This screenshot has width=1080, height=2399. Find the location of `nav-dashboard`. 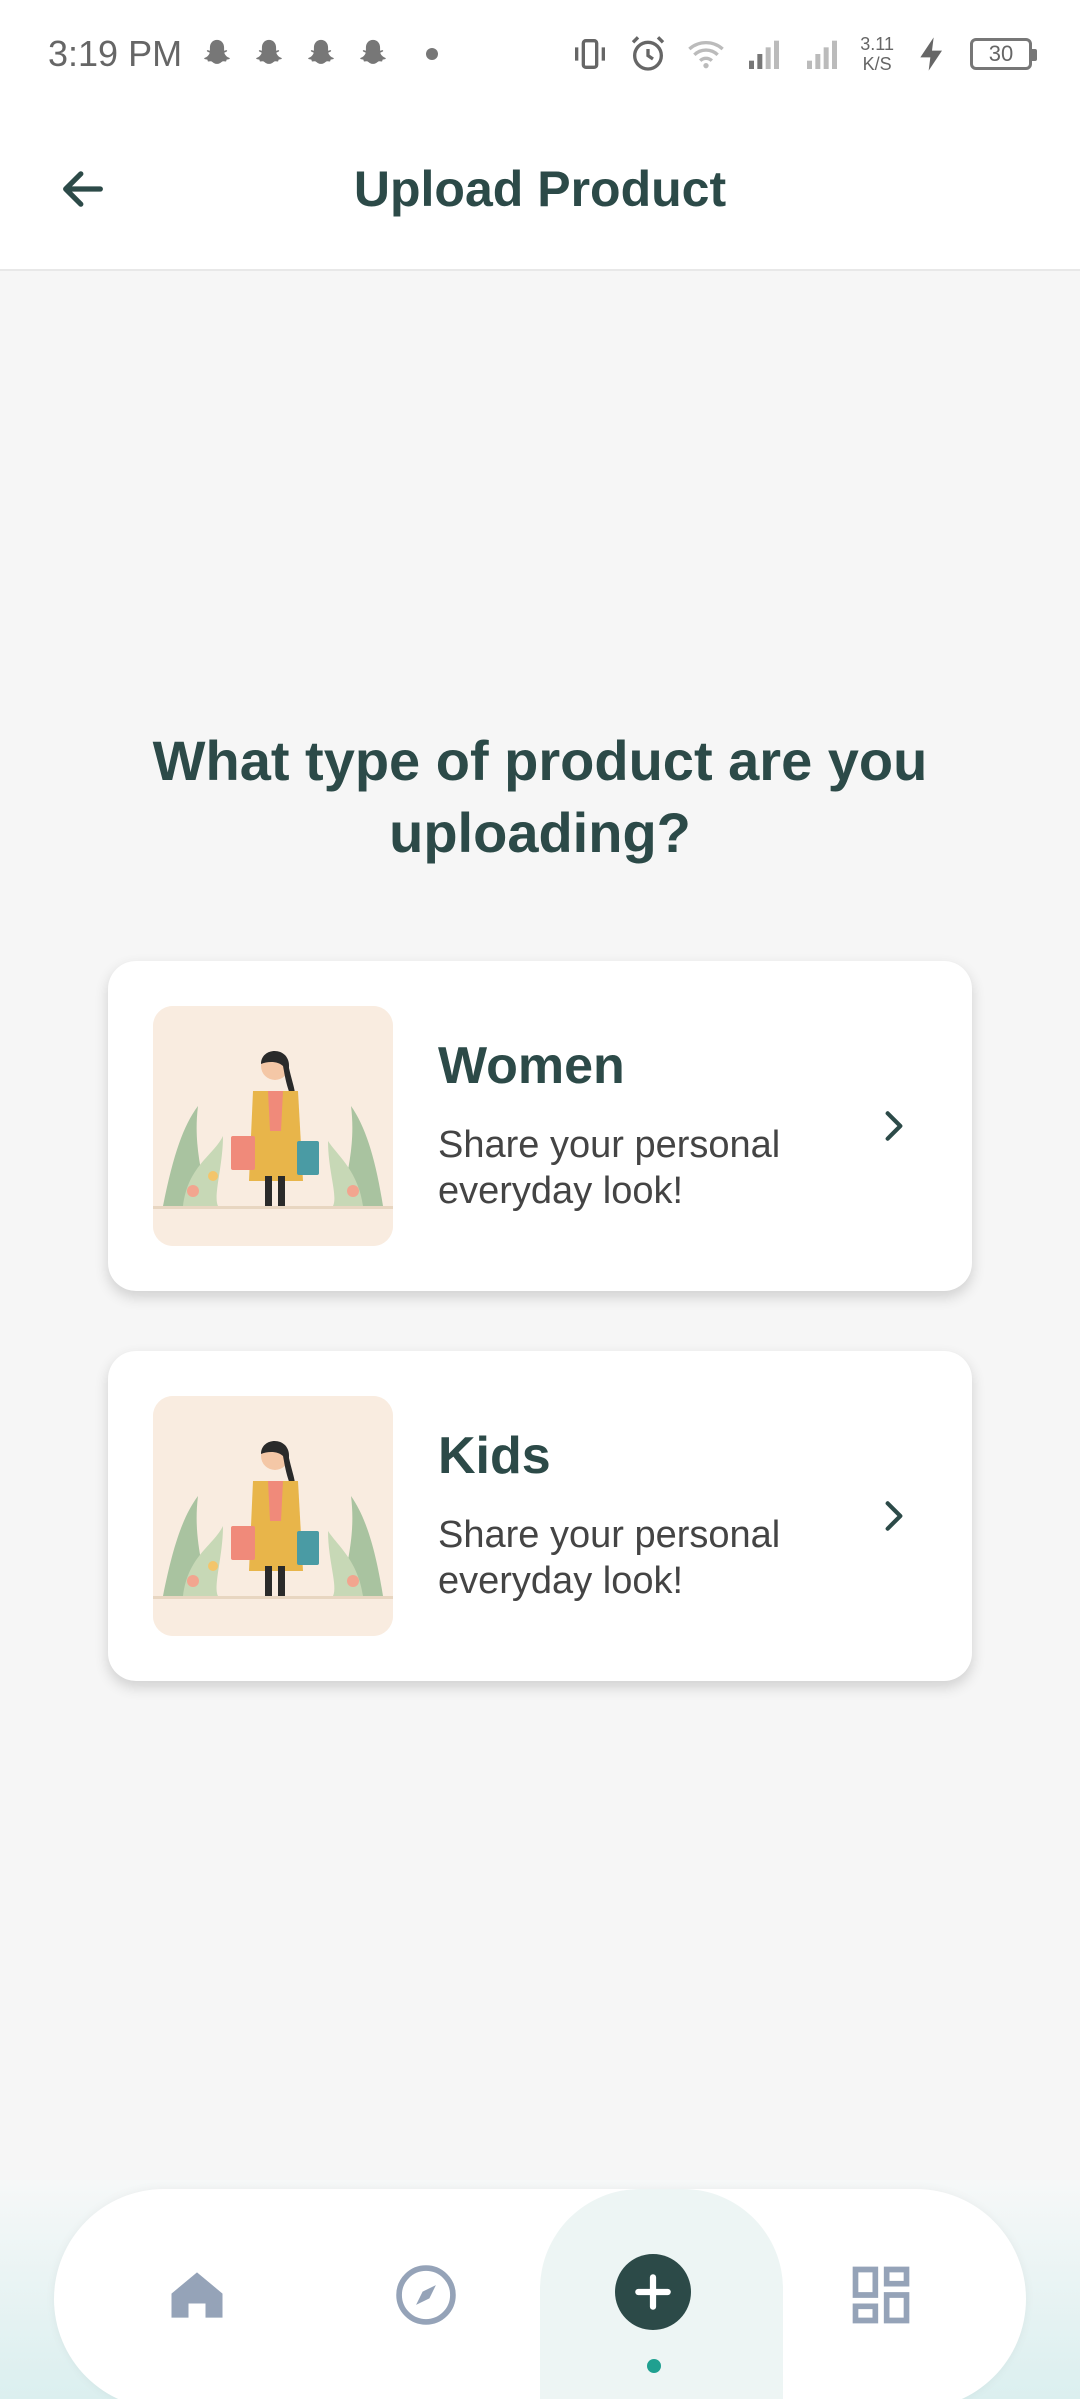

nav-dashboard is located at coordinates (881, 2295).